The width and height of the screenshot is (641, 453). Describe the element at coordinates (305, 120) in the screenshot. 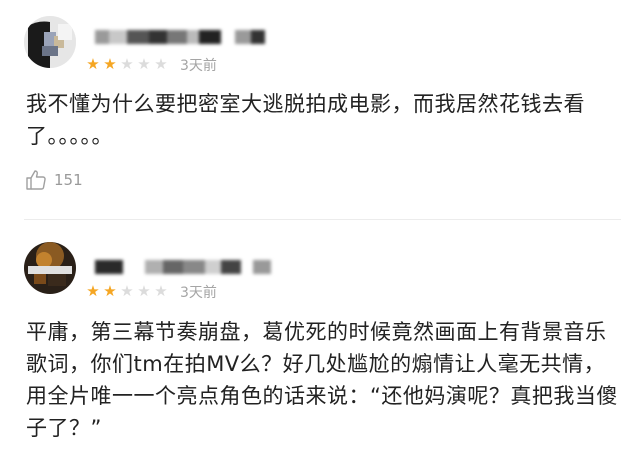

I see `review-text: 我不懂为什么要把密室大逃脱拍成电影，而我居然花钱去看了。。。。。` at that location.